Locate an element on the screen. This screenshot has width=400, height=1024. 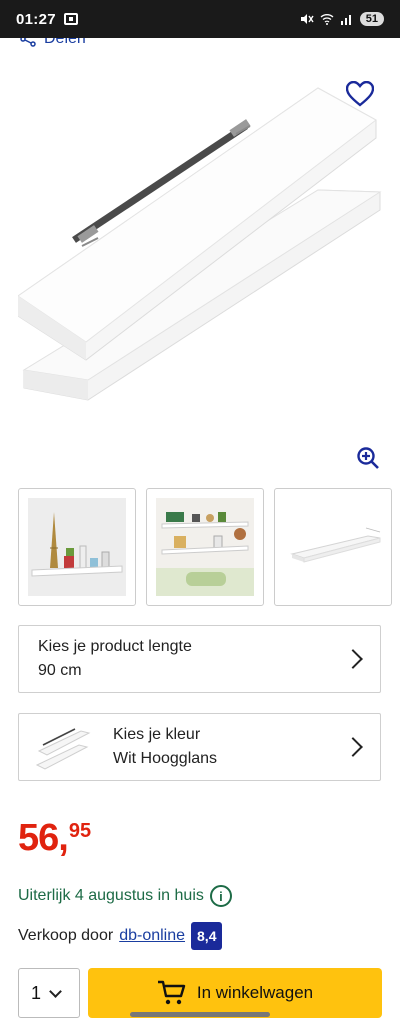
battery-indicator-overlay: 51 is located at coordinates (371, 19).